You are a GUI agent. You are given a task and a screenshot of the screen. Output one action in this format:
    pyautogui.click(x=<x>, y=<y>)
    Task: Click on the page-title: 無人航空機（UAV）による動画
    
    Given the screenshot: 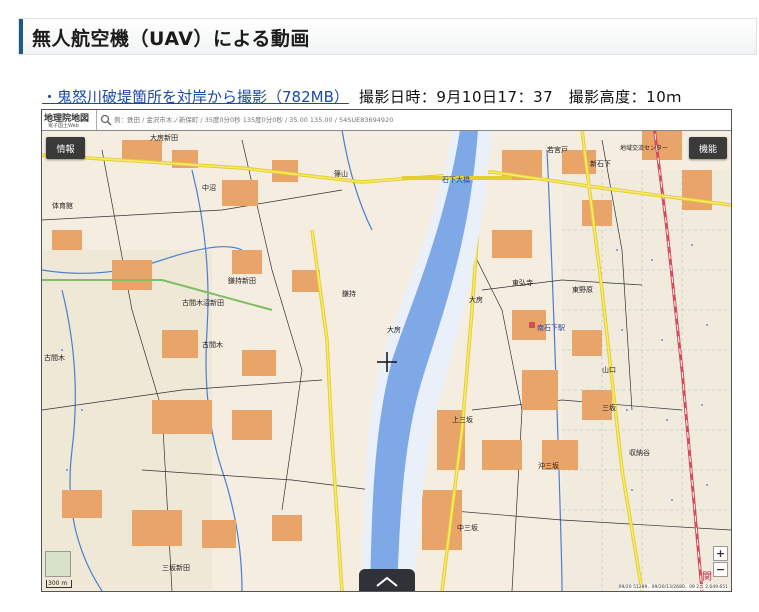 What is the action you would take?
    pyautogui.click(x=171, y=39)
    